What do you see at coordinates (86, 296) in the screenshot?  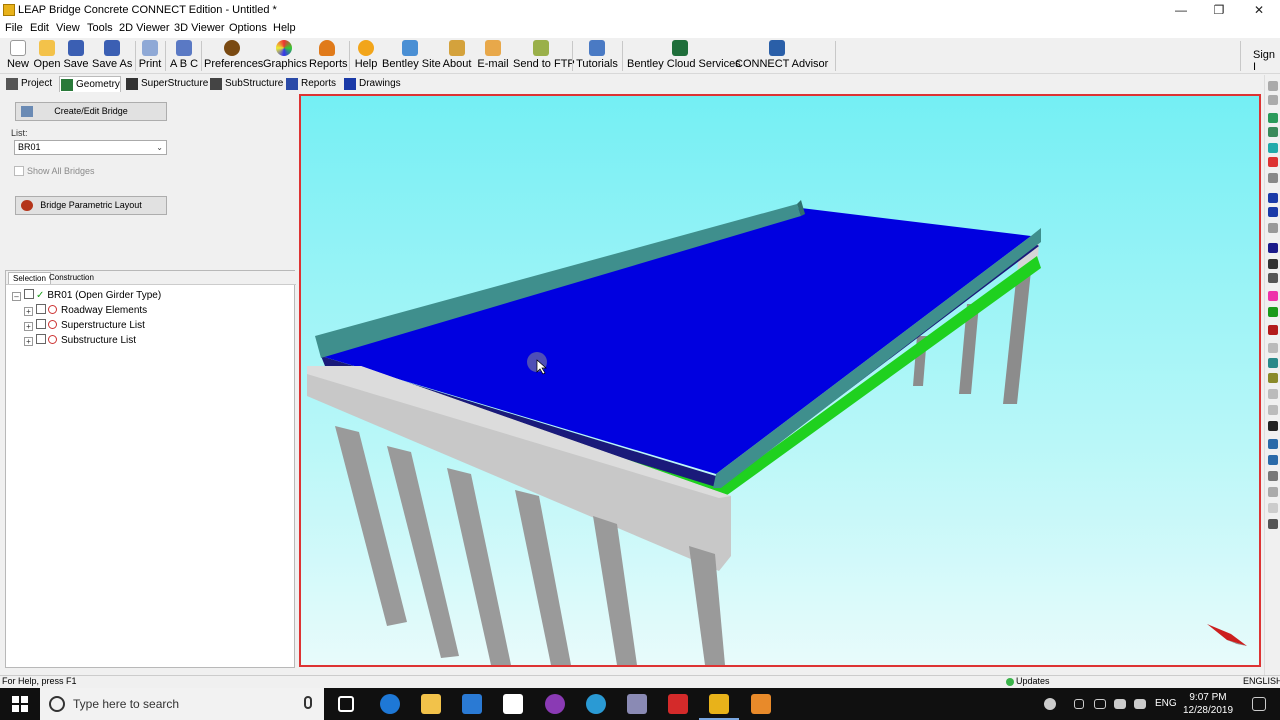 I see `tree-root-node: – ✓ BR01 (Open Girder Type)` at bounding box center [86, 296].